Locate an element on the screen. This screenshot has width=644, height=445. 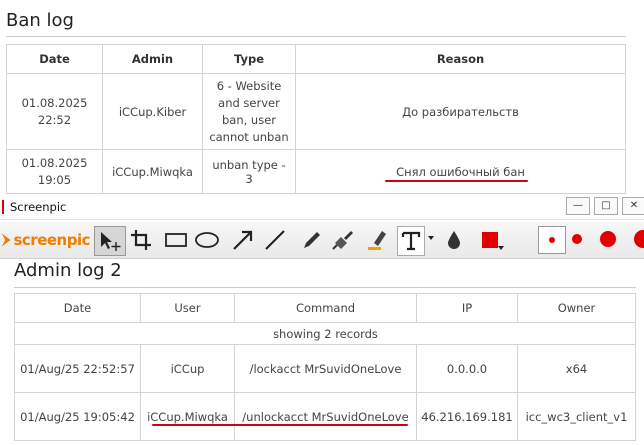
size-small-dot is located at coordinates (552, 240).